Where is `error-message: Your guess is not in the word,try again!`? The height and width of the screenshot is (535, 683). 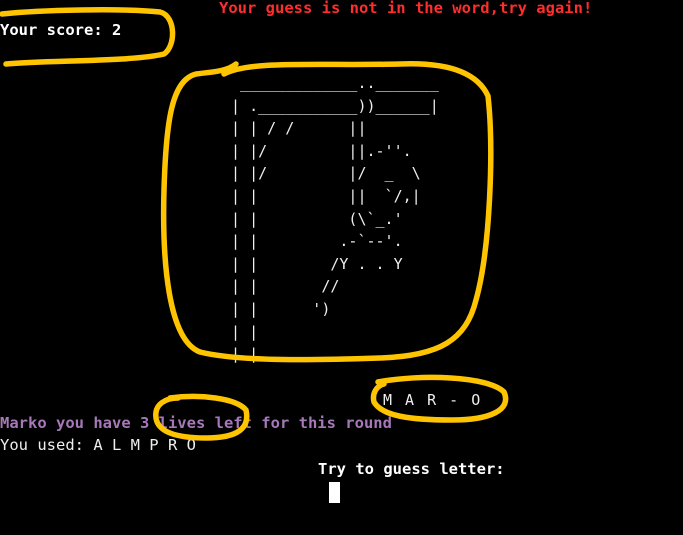
error-message: Your guess is not in the word,try again! is located at coordinates (406, 8).